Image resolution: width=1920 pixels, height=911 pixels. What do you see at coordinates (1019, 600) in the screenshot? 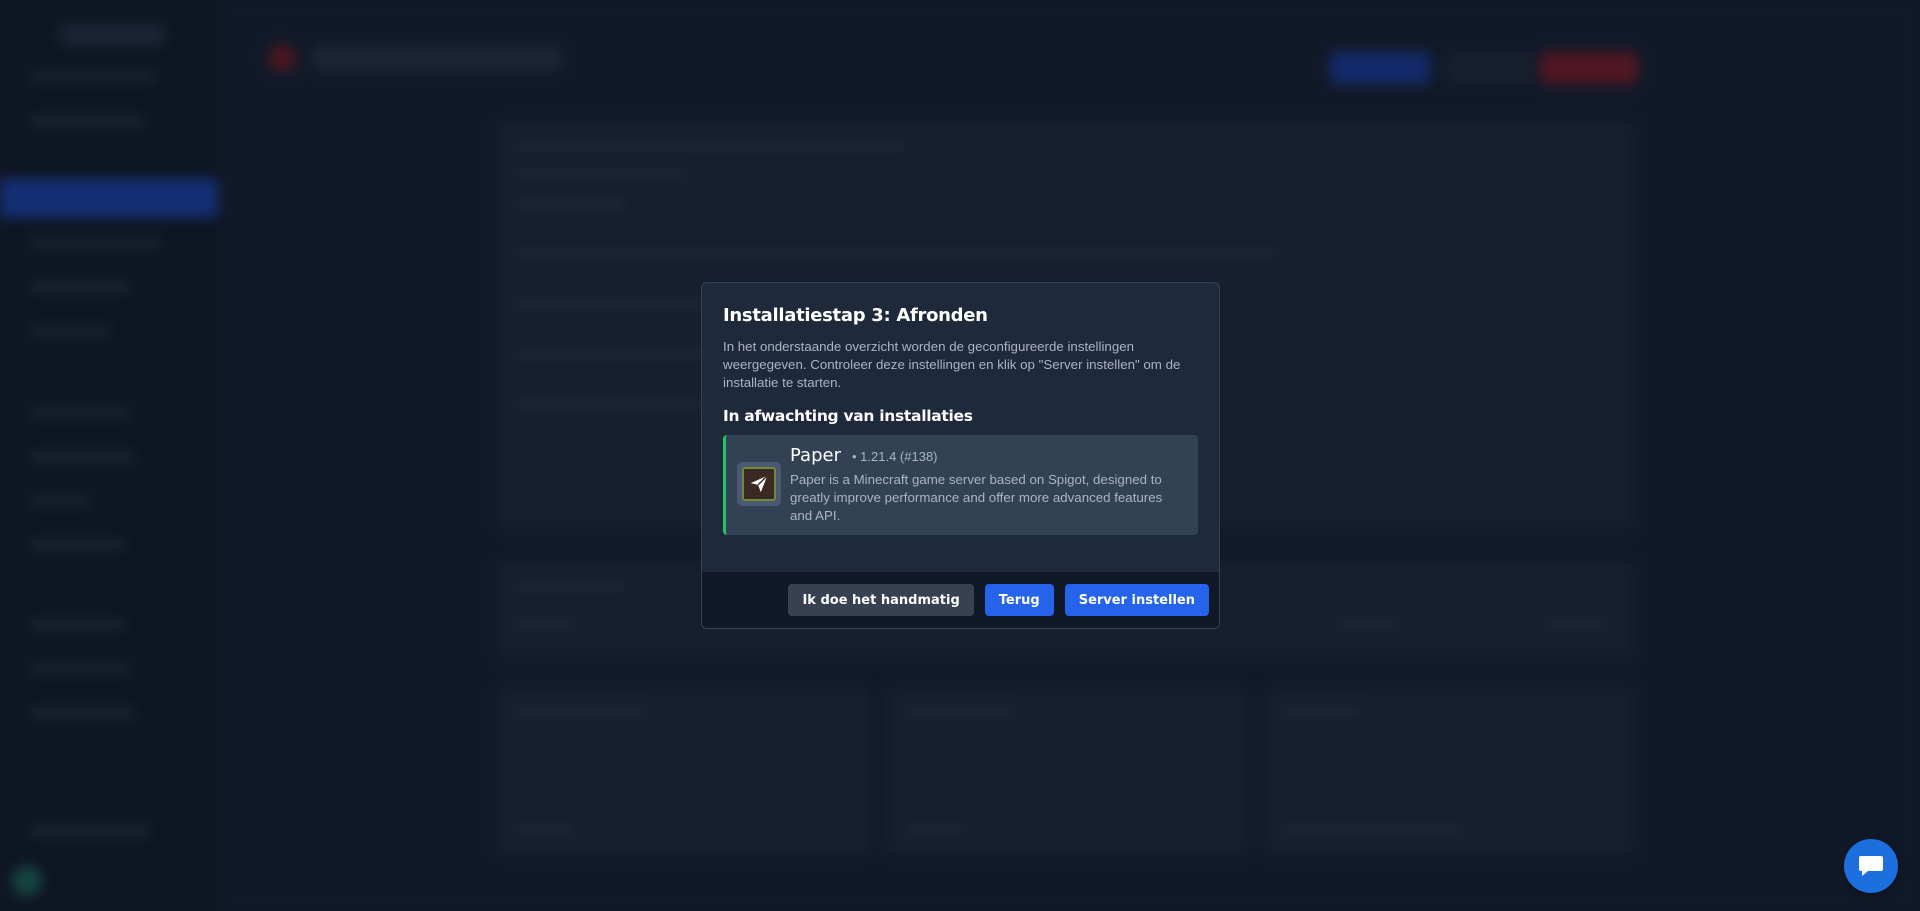
I see `back-button: Terug` at bounding box center [1019, 600].